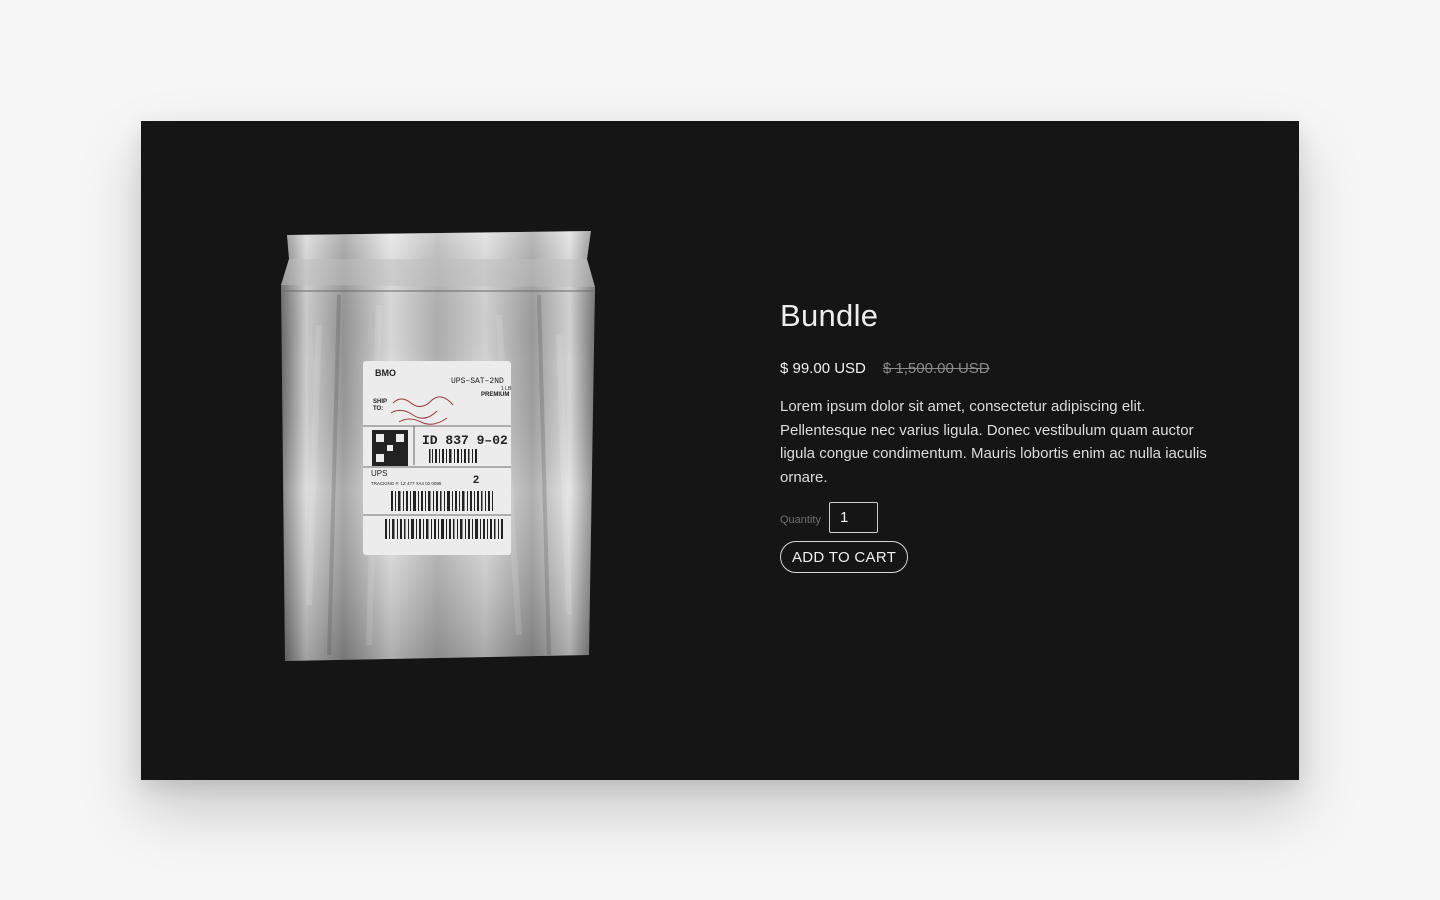  Describe the element at coordinates (378, 409) in the screenshot. I see `svg-text: TO:` at that location.